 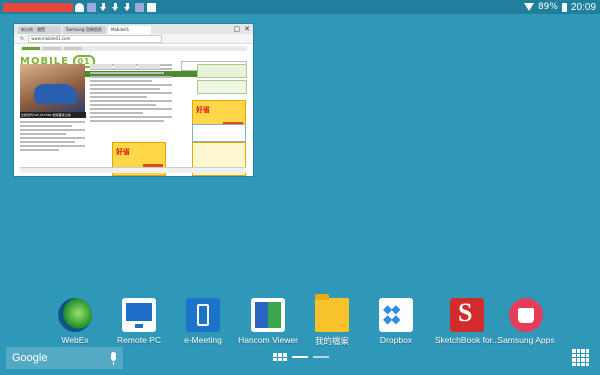 What do you see at coordinates (64, 358) in the screenshot?
I see `google-search-widget: Google` at bounding box center [64, 358].